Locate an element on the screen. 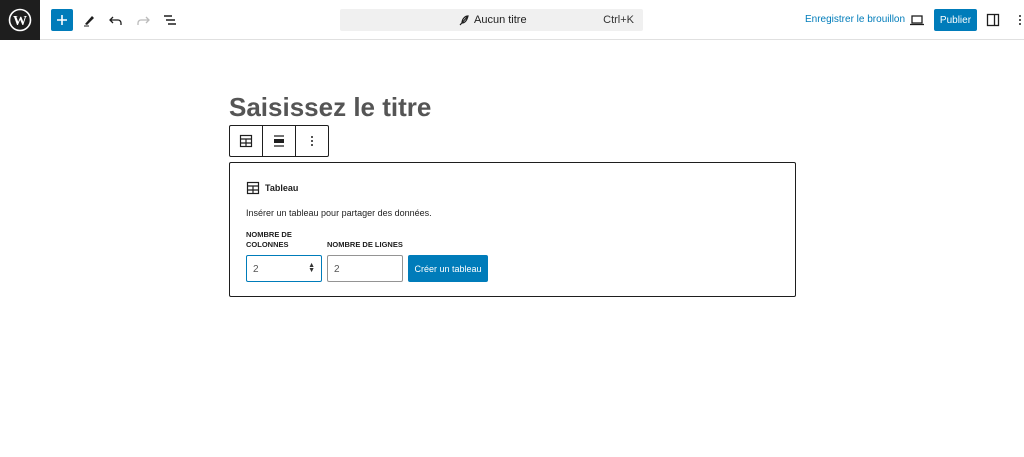 The image size is (1024, 457). sidebar-icon is located at coordinates (993, 20).